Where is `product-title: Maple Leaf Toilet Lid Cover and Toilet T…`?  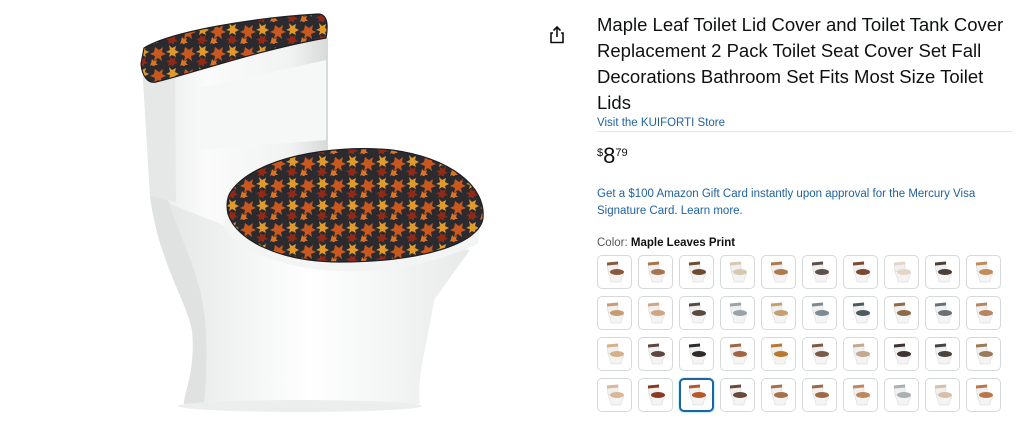
product-title: Maple Leaf Toilet Lid Cover and Toilet T… is located at coordinates (800, 63).